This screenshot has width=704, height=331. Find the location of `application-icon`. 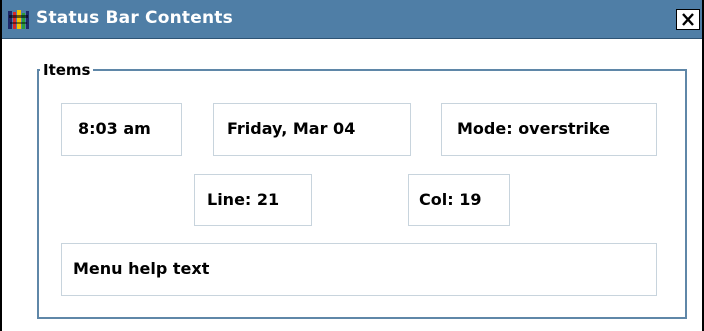

application-icon is located at coordinates (18, 20).